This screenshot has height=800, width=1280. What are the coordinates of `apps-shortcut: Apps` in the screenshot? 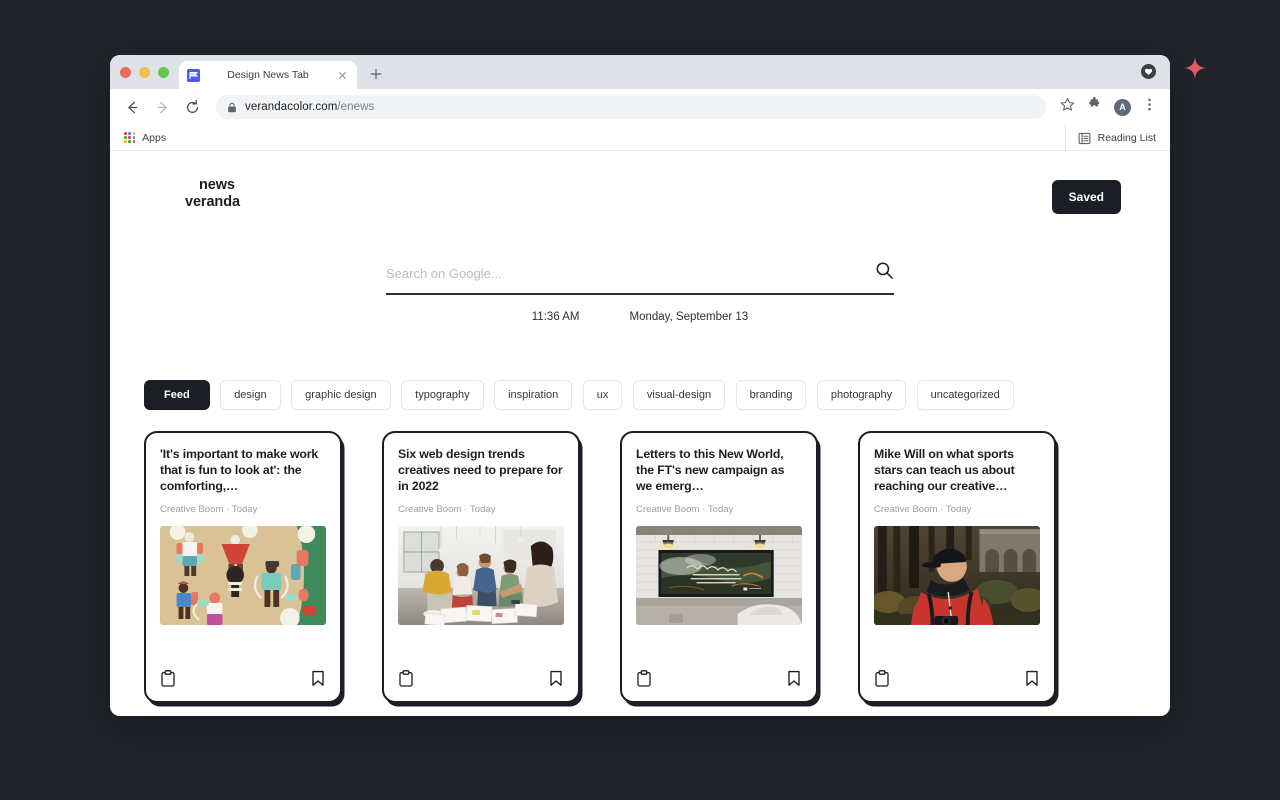 It's located at (145, 138).